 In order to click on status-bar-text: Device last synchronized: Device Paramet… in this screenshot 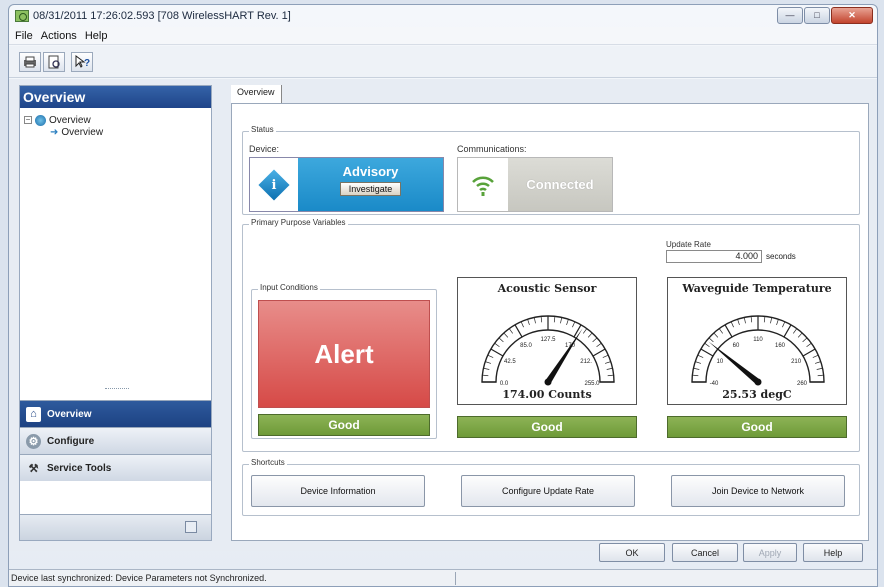, I will do `click(139, 578)`.